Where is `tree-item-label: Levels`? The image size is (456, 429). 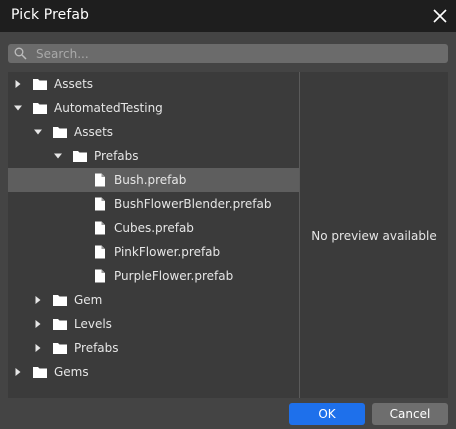
tree-item-label: Levels is located at coordinates (93, 324).